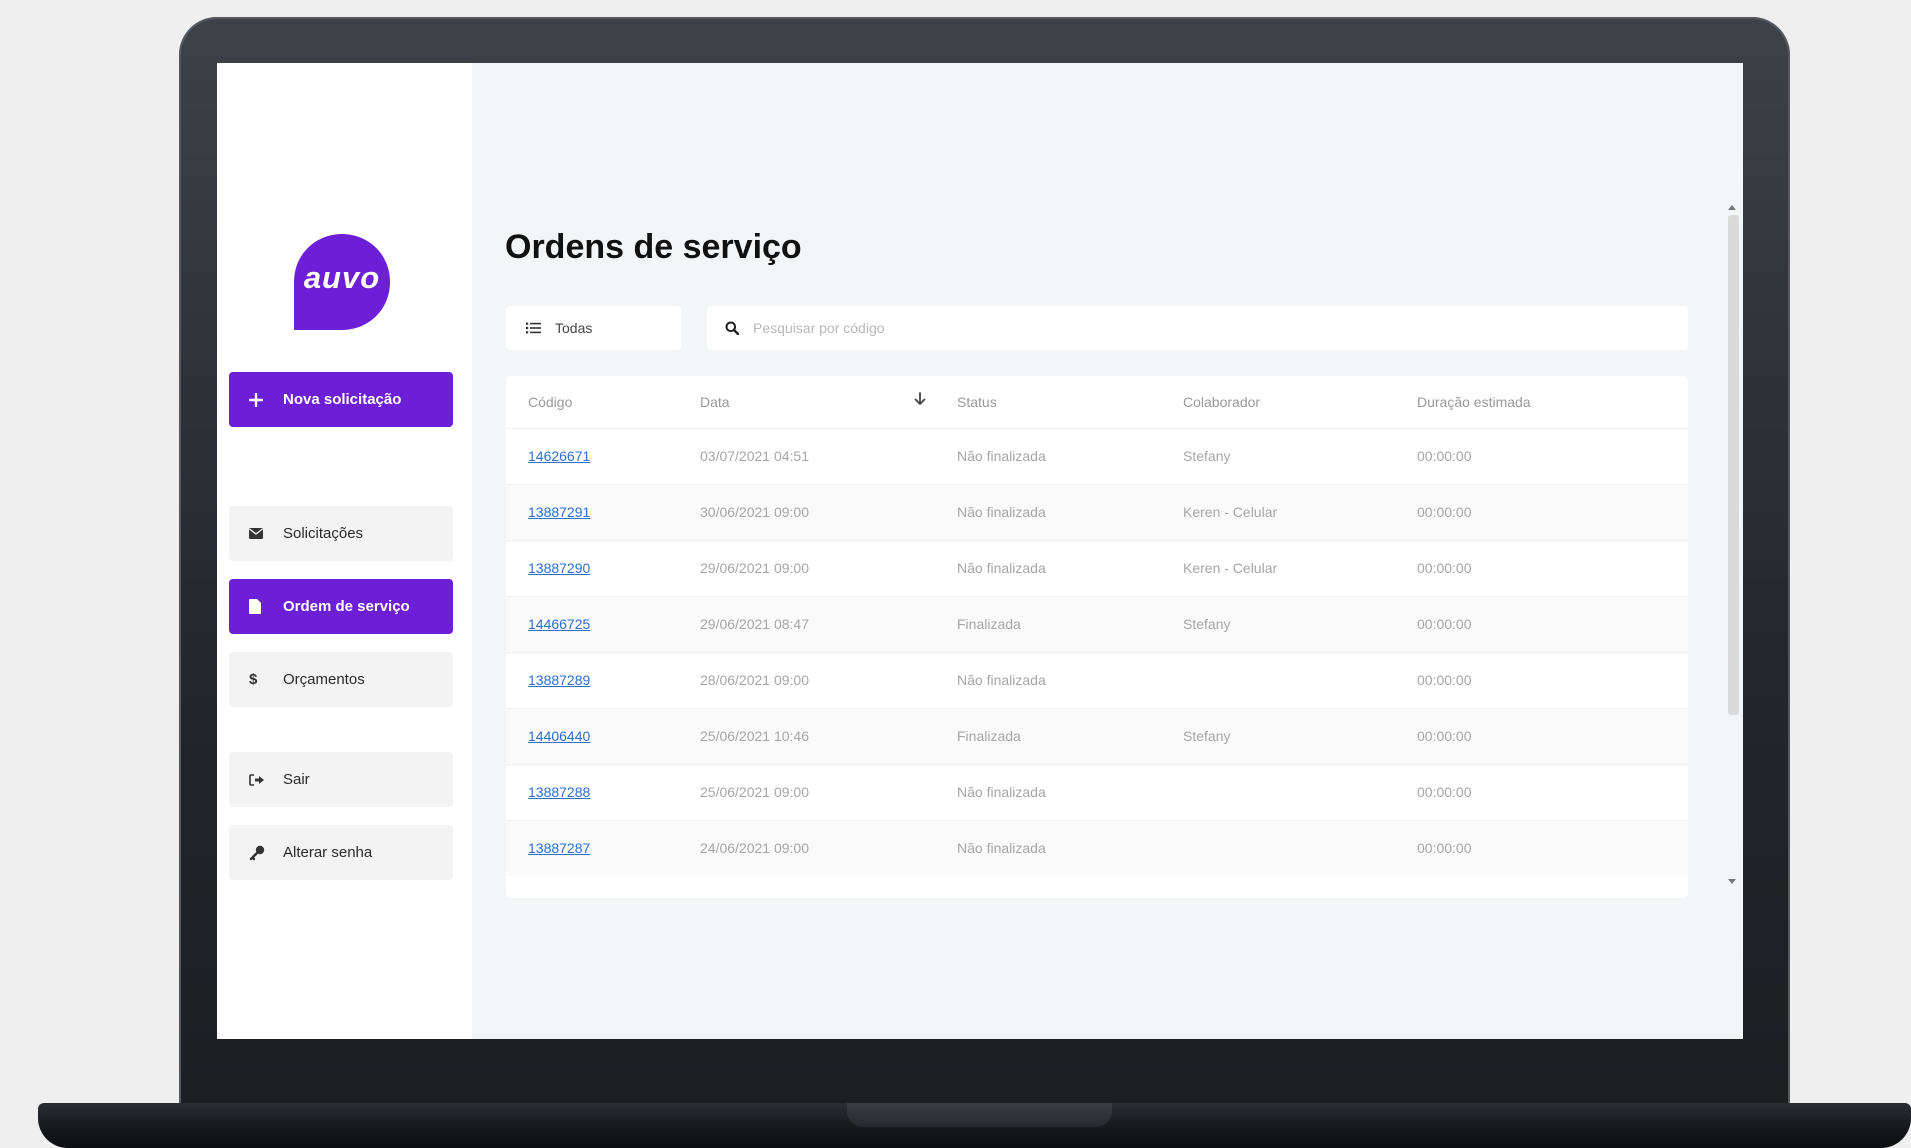  I want to click on new-request-button: Nova solicitação, so click(341, 399).